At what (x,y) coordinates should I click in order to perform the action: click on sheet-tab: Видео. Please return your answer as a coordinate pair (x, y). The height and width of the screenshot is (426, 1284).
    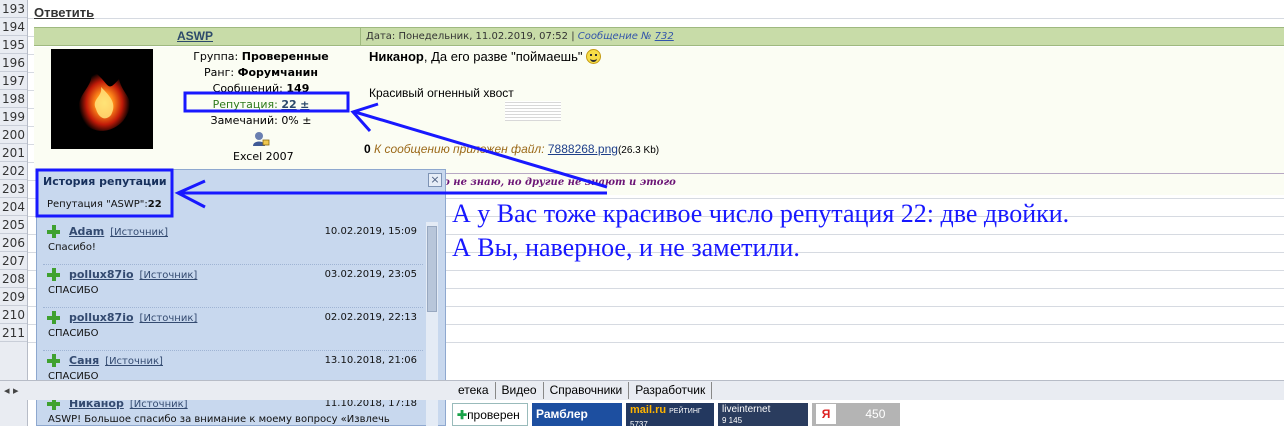
    Looking at the image, I should click on (520, 390).